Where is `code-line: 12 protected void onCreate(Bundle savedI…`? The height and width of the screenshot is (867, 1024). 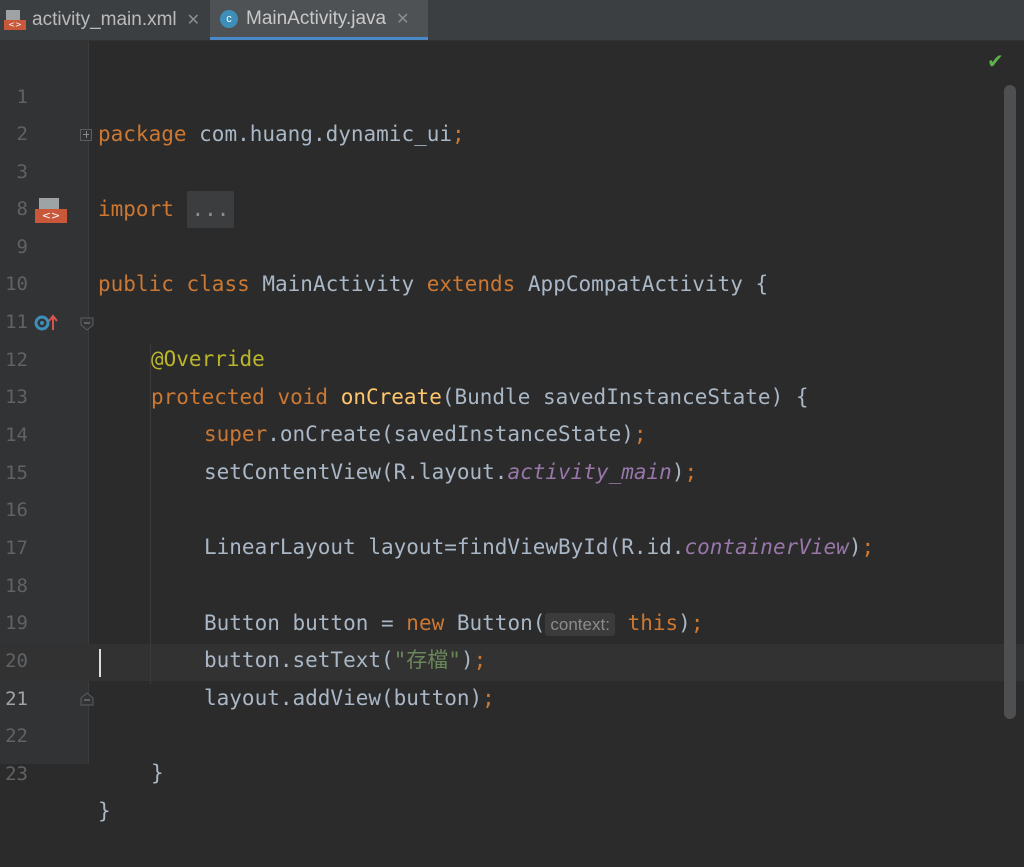
code-line: 12 protected void onCreate(Bundle savedI… is located at coordinates (512, 357).